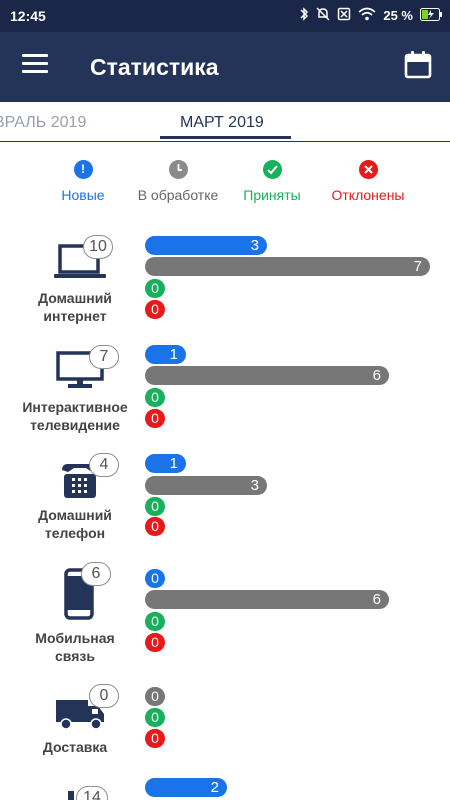  Describe the element at coordinates (368, 181) in the screenshot. I see `legend-rejected: Отклонены` at that location.